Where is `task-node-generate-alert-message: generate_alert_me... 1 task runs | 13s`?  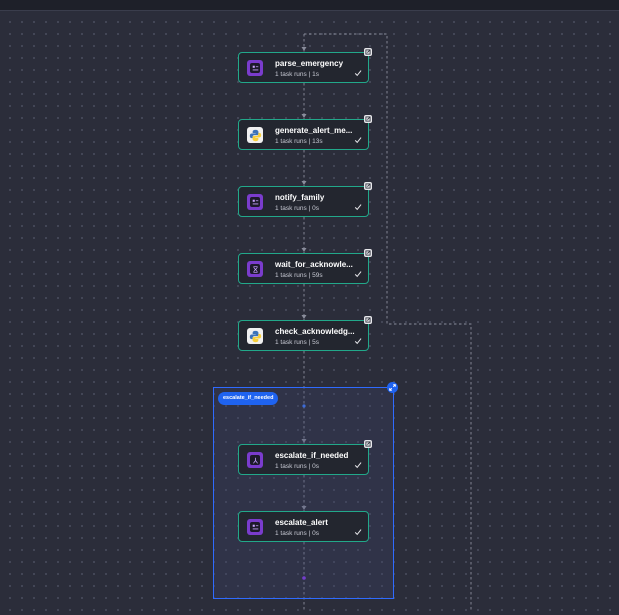
task-node-generate-alert-message: generate_alert_me... 1 task runs | 13s is located at coordinates (305, 132).